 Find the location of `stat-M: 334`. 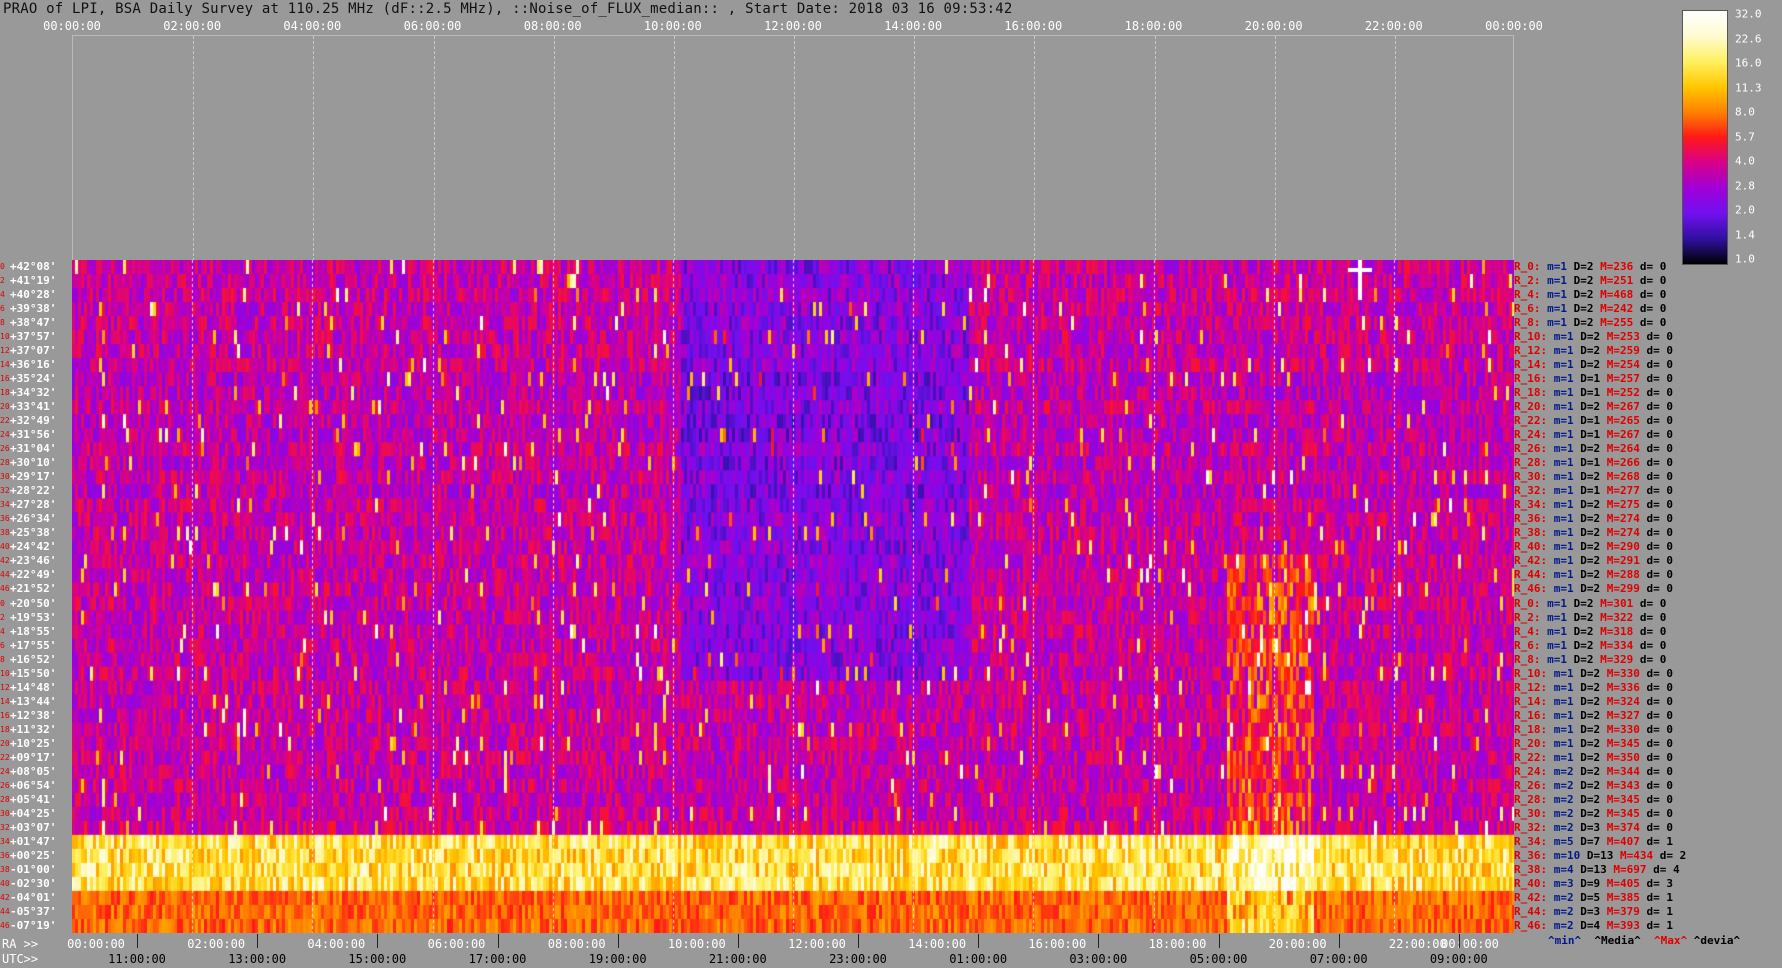

stat-M: 334 is located at coordinates (1623, 645).